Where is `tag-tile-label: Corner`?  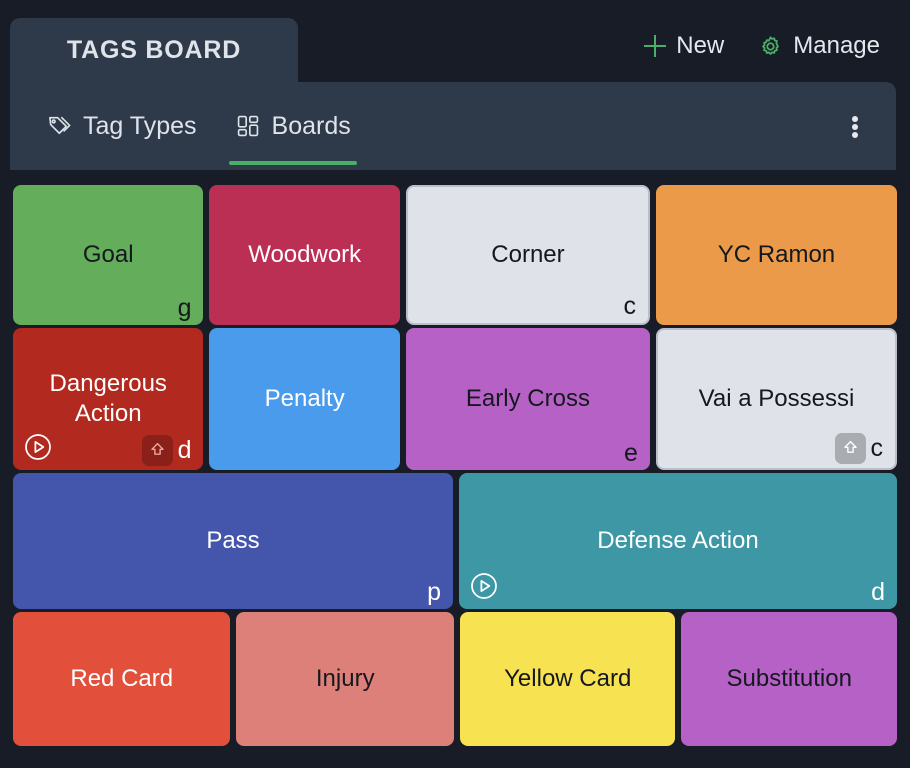
tag-tile-label: Corner is located at coordinates (528, 255).